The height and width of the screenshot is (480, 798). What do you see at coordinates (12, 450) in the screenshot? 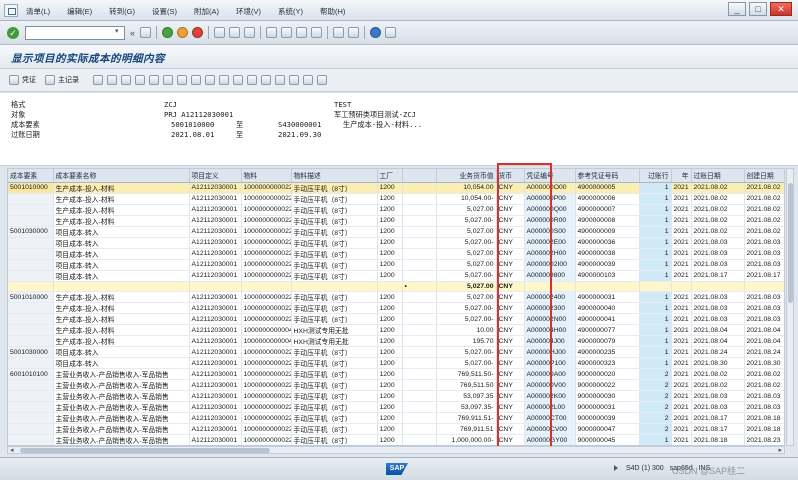
I see `scroll-left-arrow-icon: ◂` at bounding box center [12, 450].